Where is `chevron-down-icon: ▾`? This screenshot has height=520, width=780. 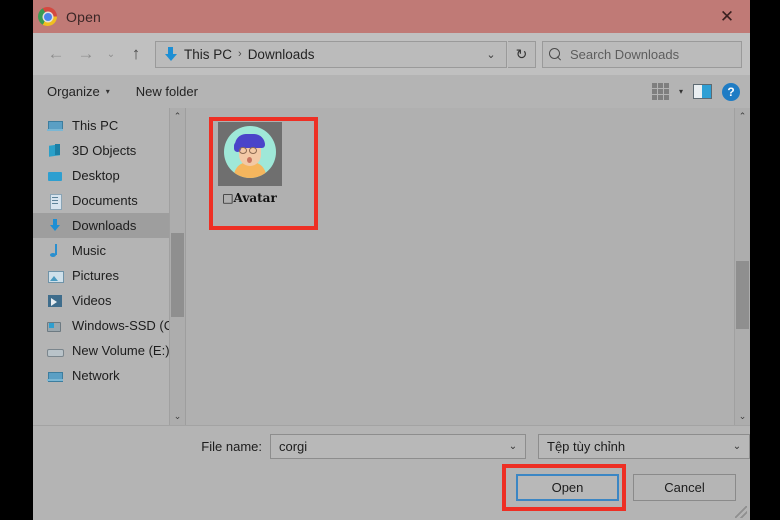
chevron-down-icon: ▾ is located at coordinates (107, 91).